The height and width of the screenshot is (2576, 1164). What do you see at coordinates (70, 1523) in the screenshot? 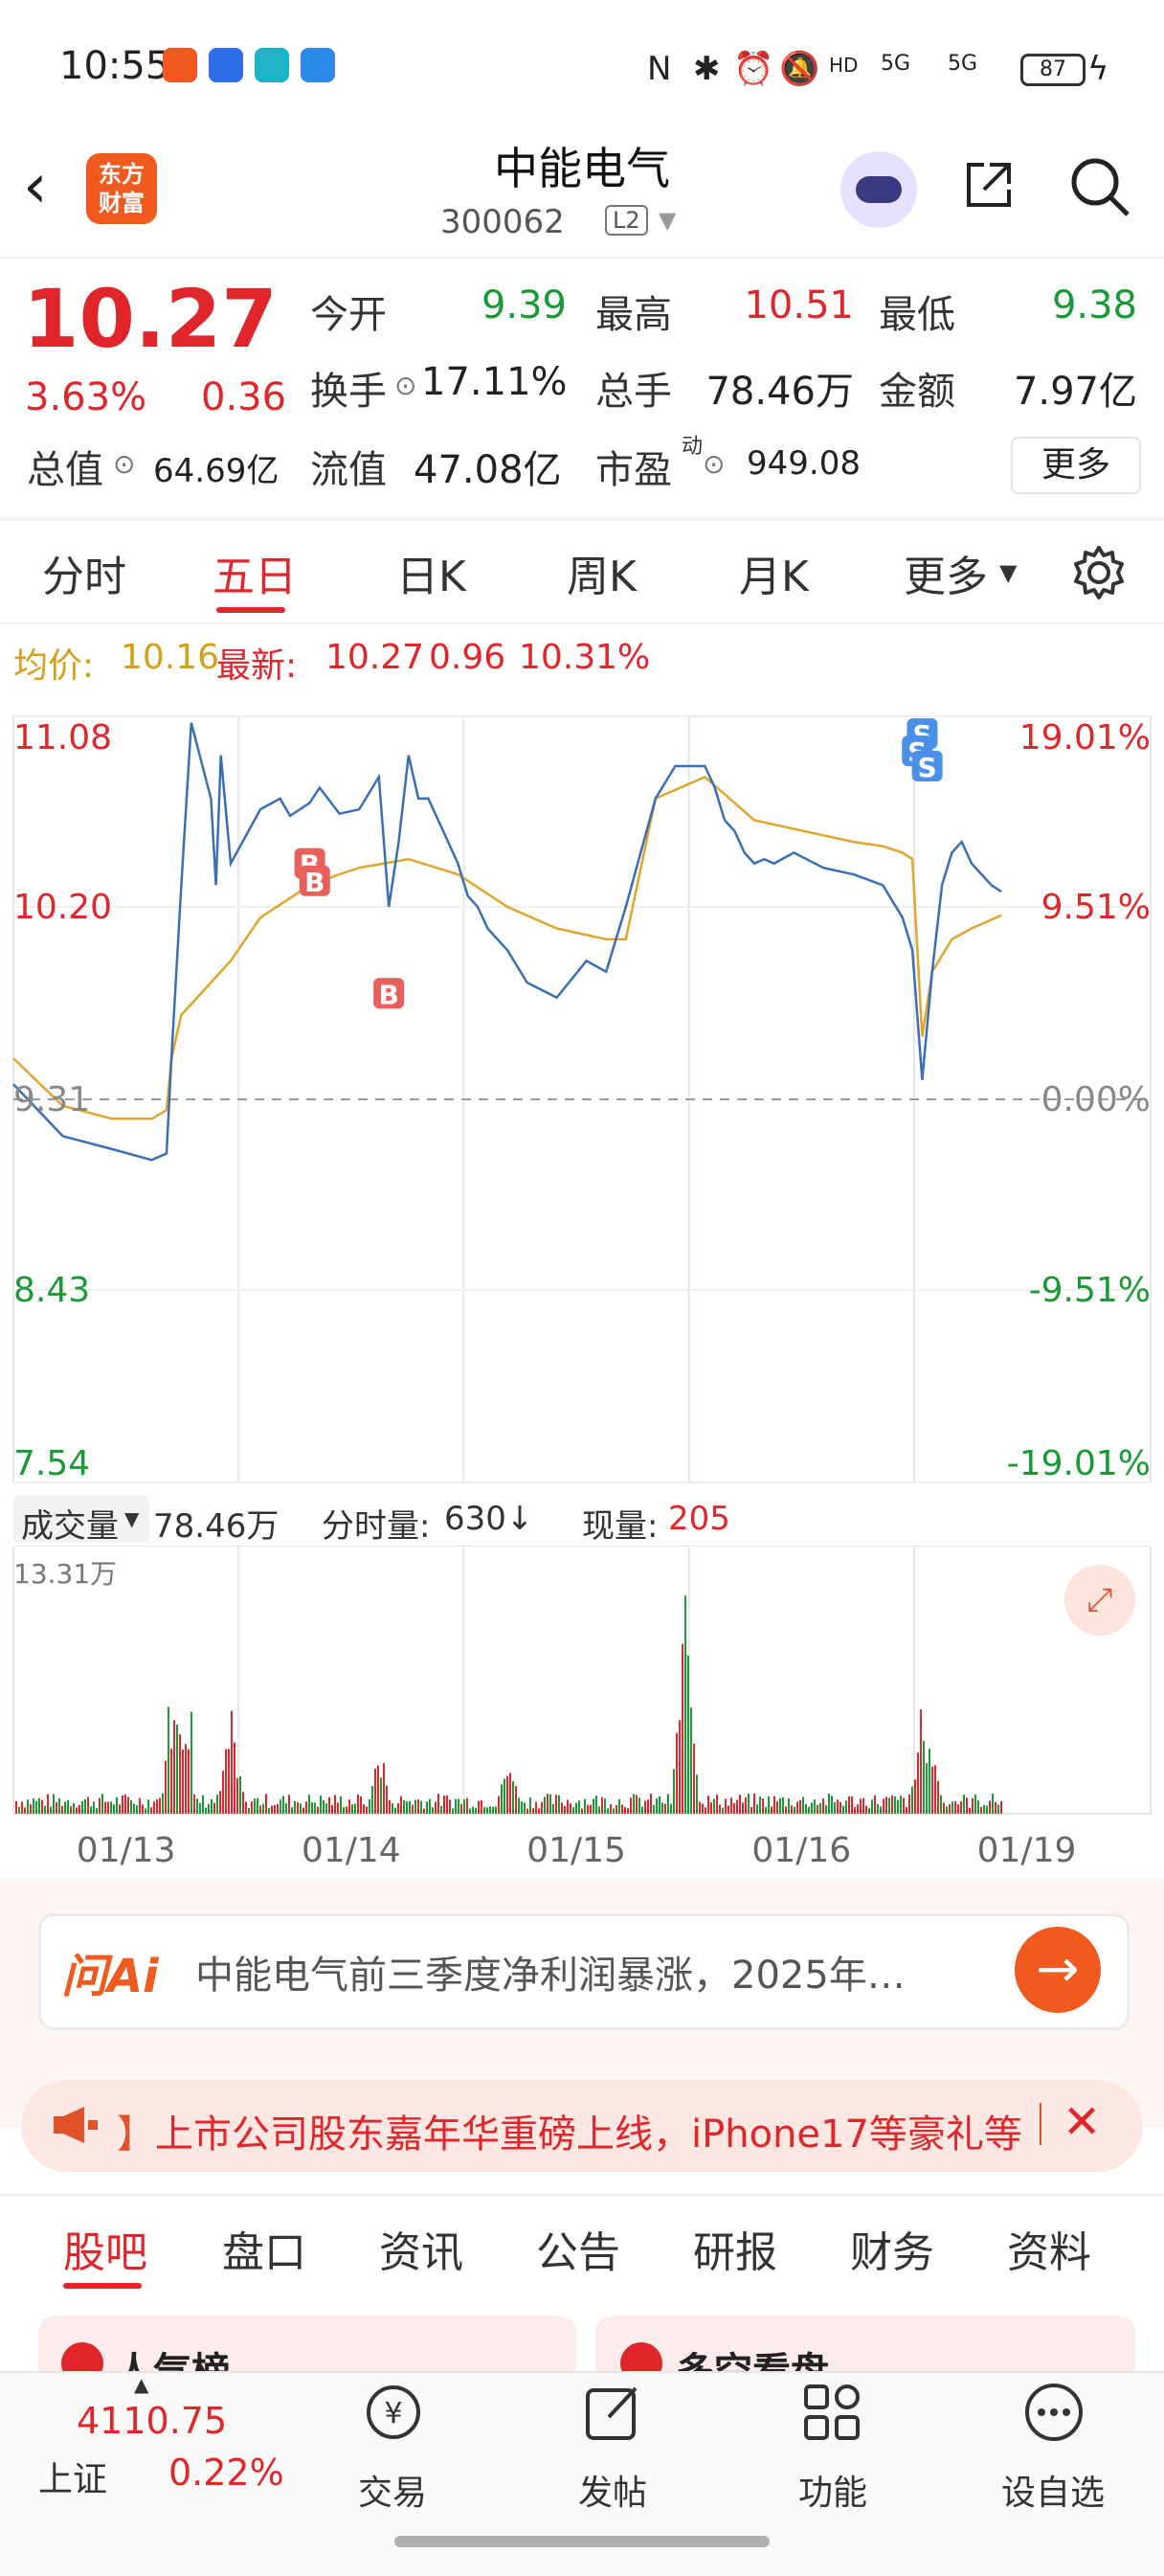
I see `volume-panel-label: 成交量` at bounding box center [70, 1523].